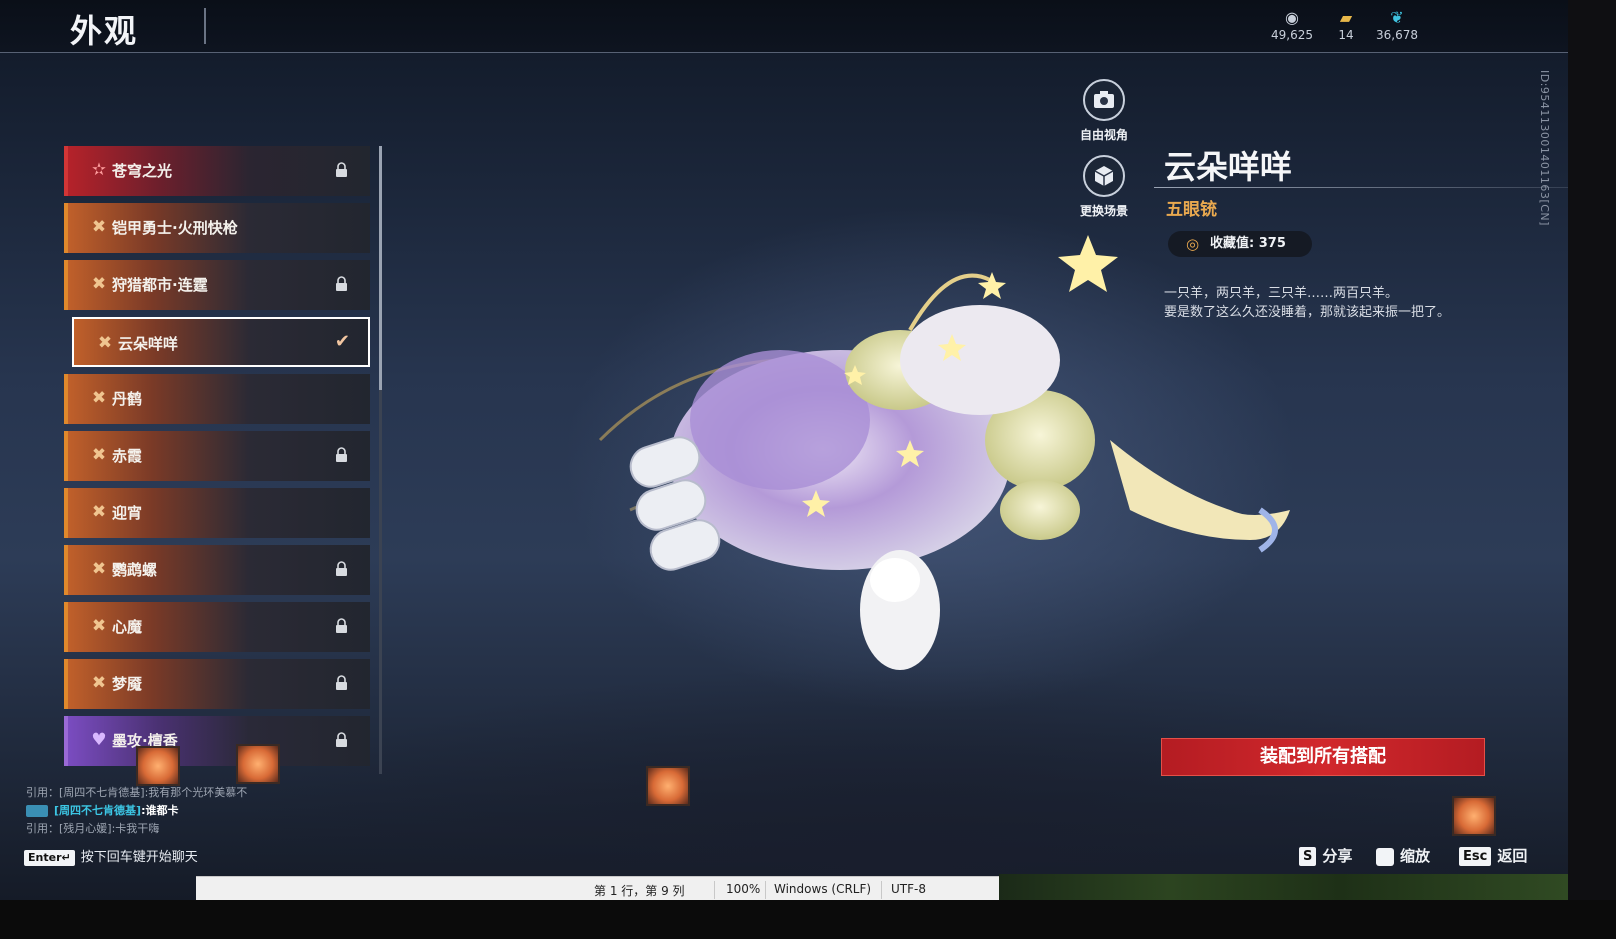 The image size is (1616, 939). I want to click on check-icon: ✔, so click(342, 341).